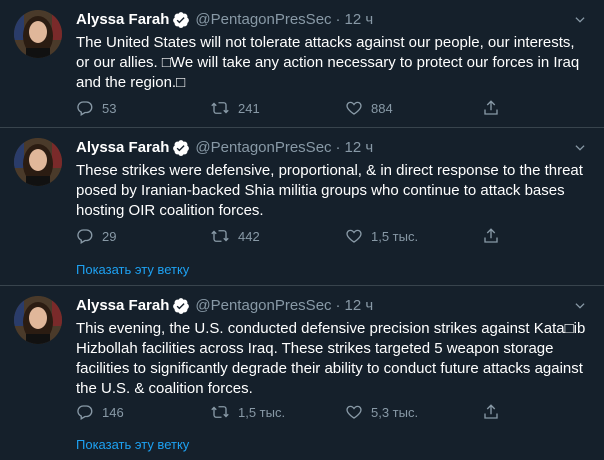  What do you see at coordinates (395, 236) in the screenshot?
I see `like-count: 1,5 тыс.` at bounding box center [395, 236].